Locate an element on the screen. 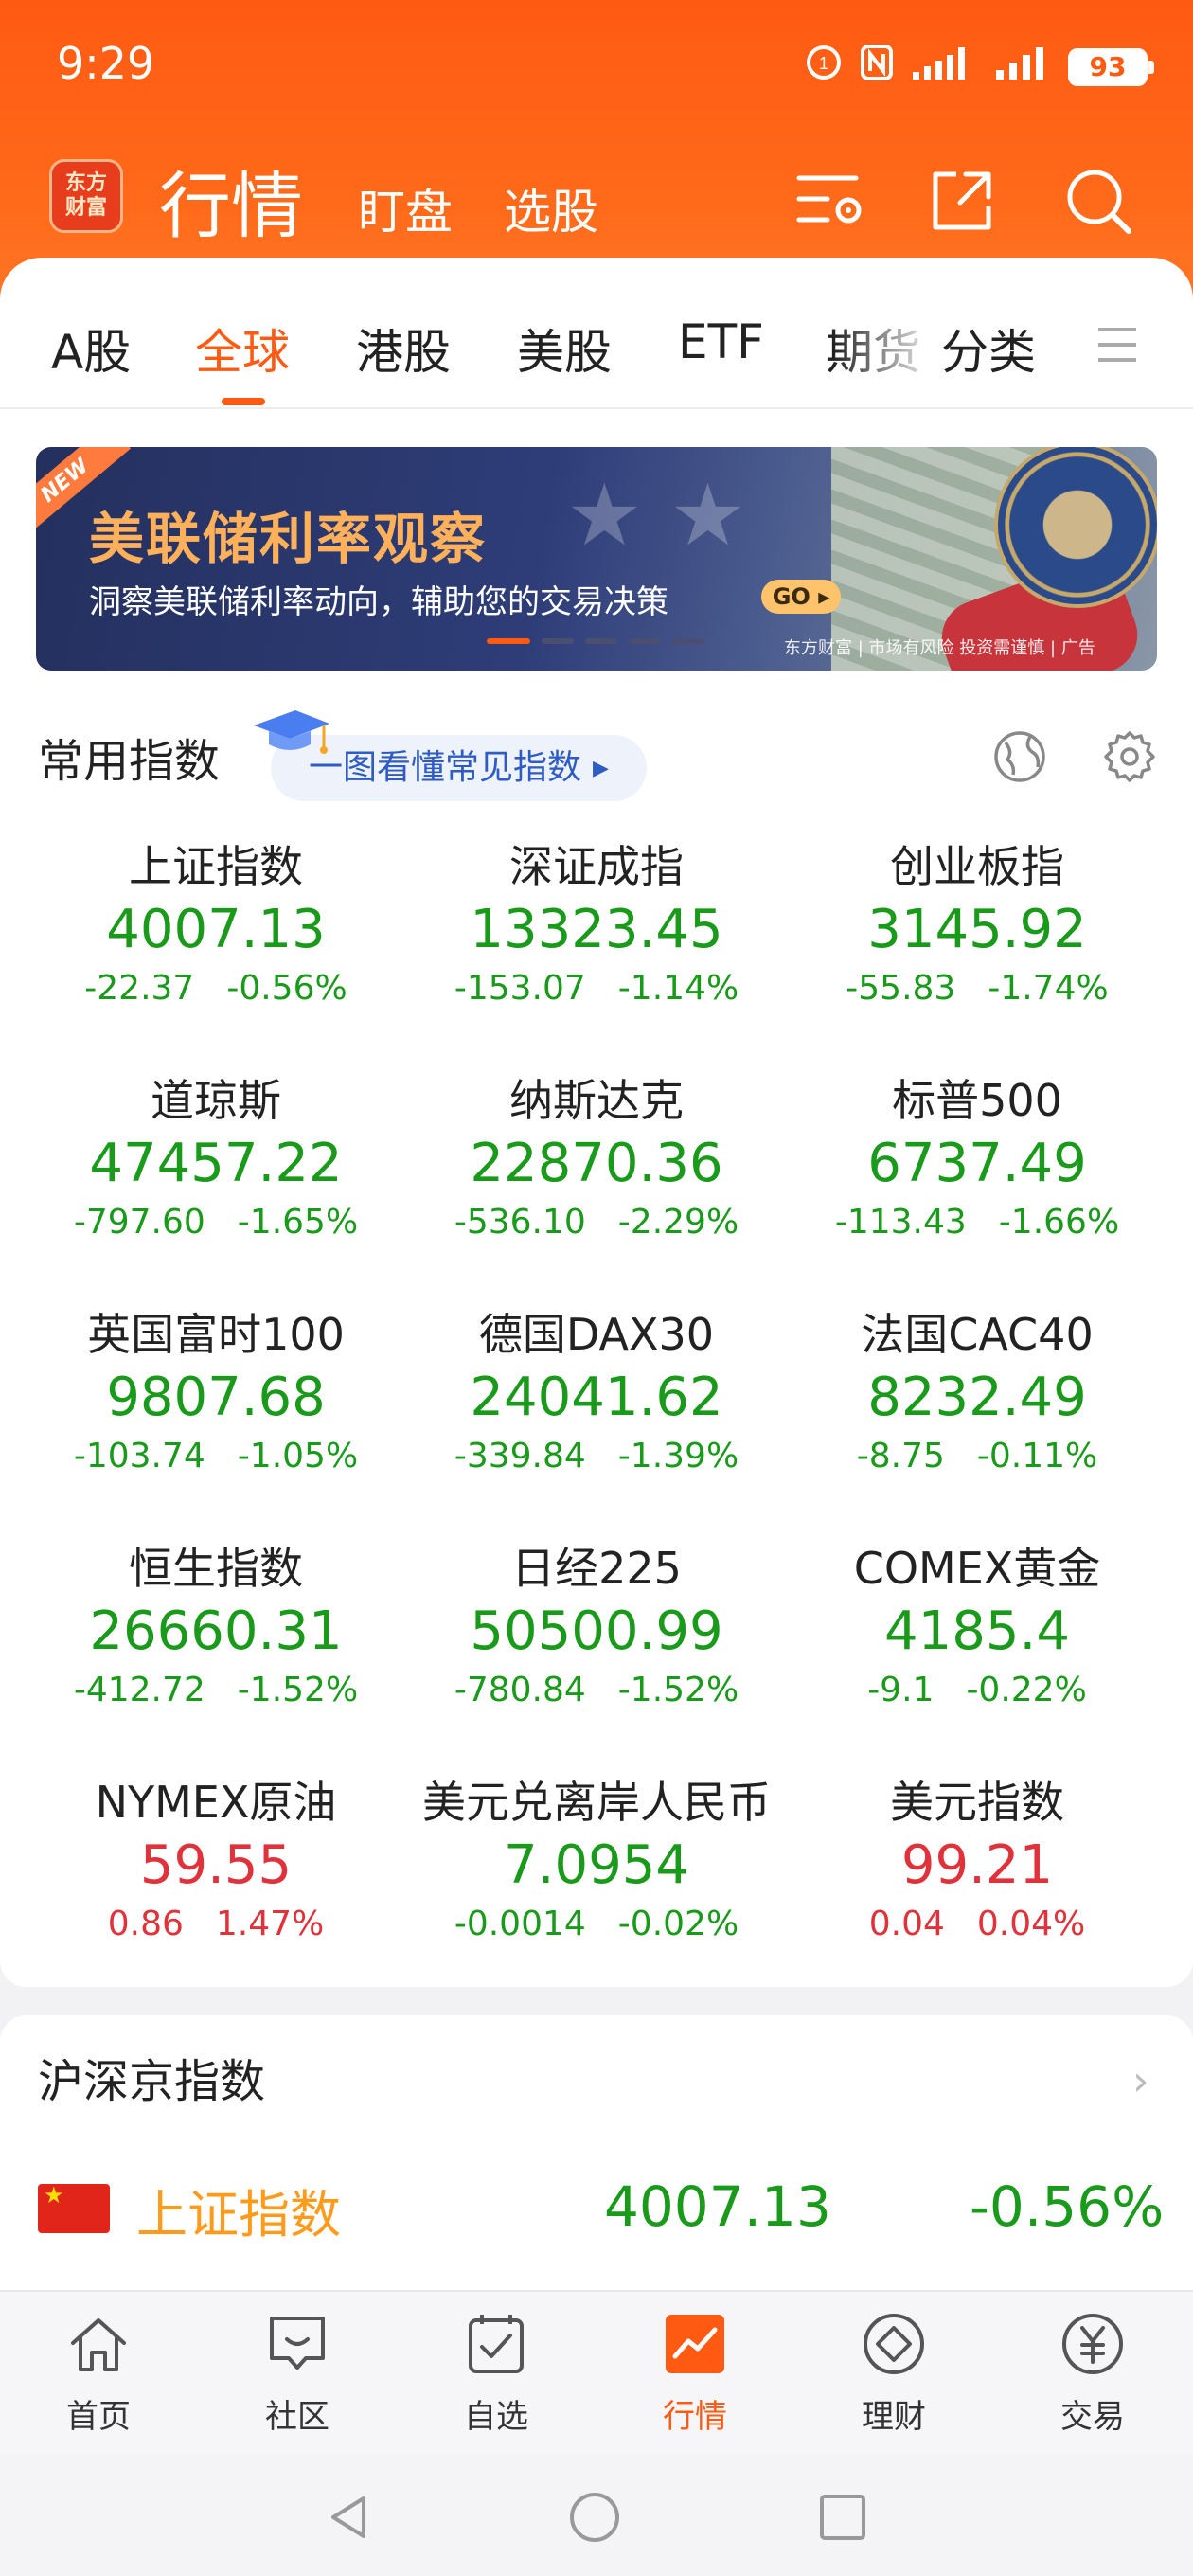  carousel-dots is located at coordinates (595, 641).